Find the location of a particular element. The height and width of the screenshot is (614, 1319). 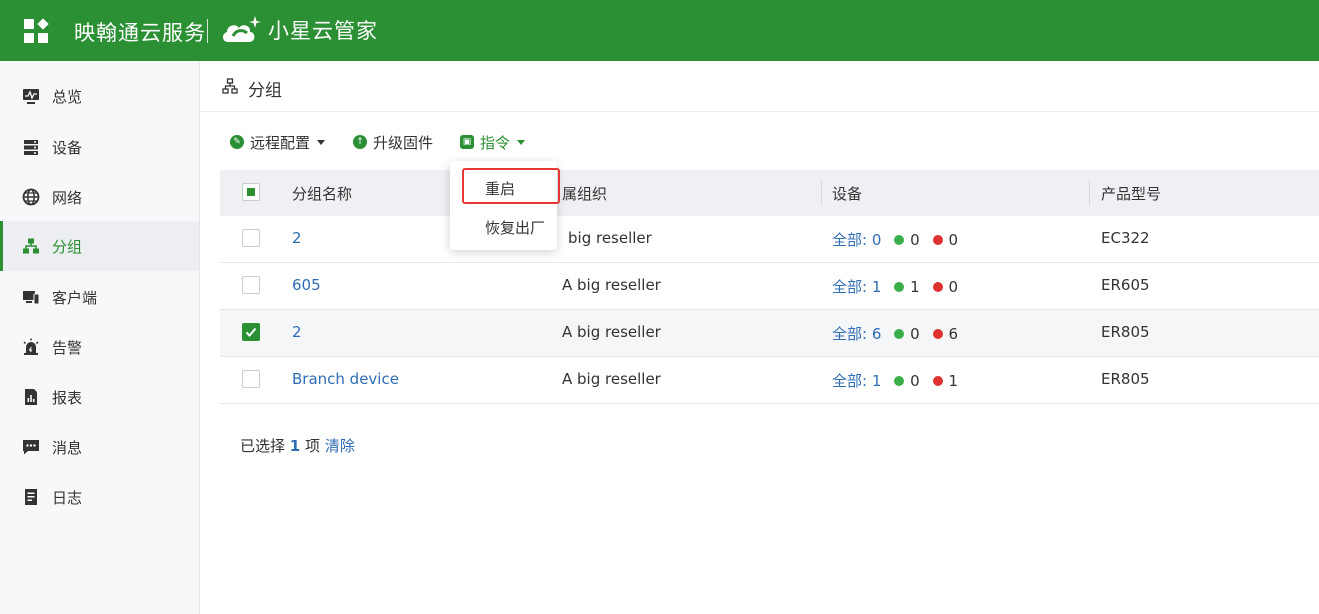

product-model-cell: ER805 is located at coordinates (1125, 379).